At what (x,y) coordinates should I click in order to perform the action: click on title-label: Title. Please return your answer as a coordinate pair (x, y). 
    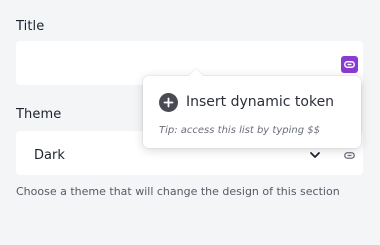
    Looking at the image, I should click on (30, 26).